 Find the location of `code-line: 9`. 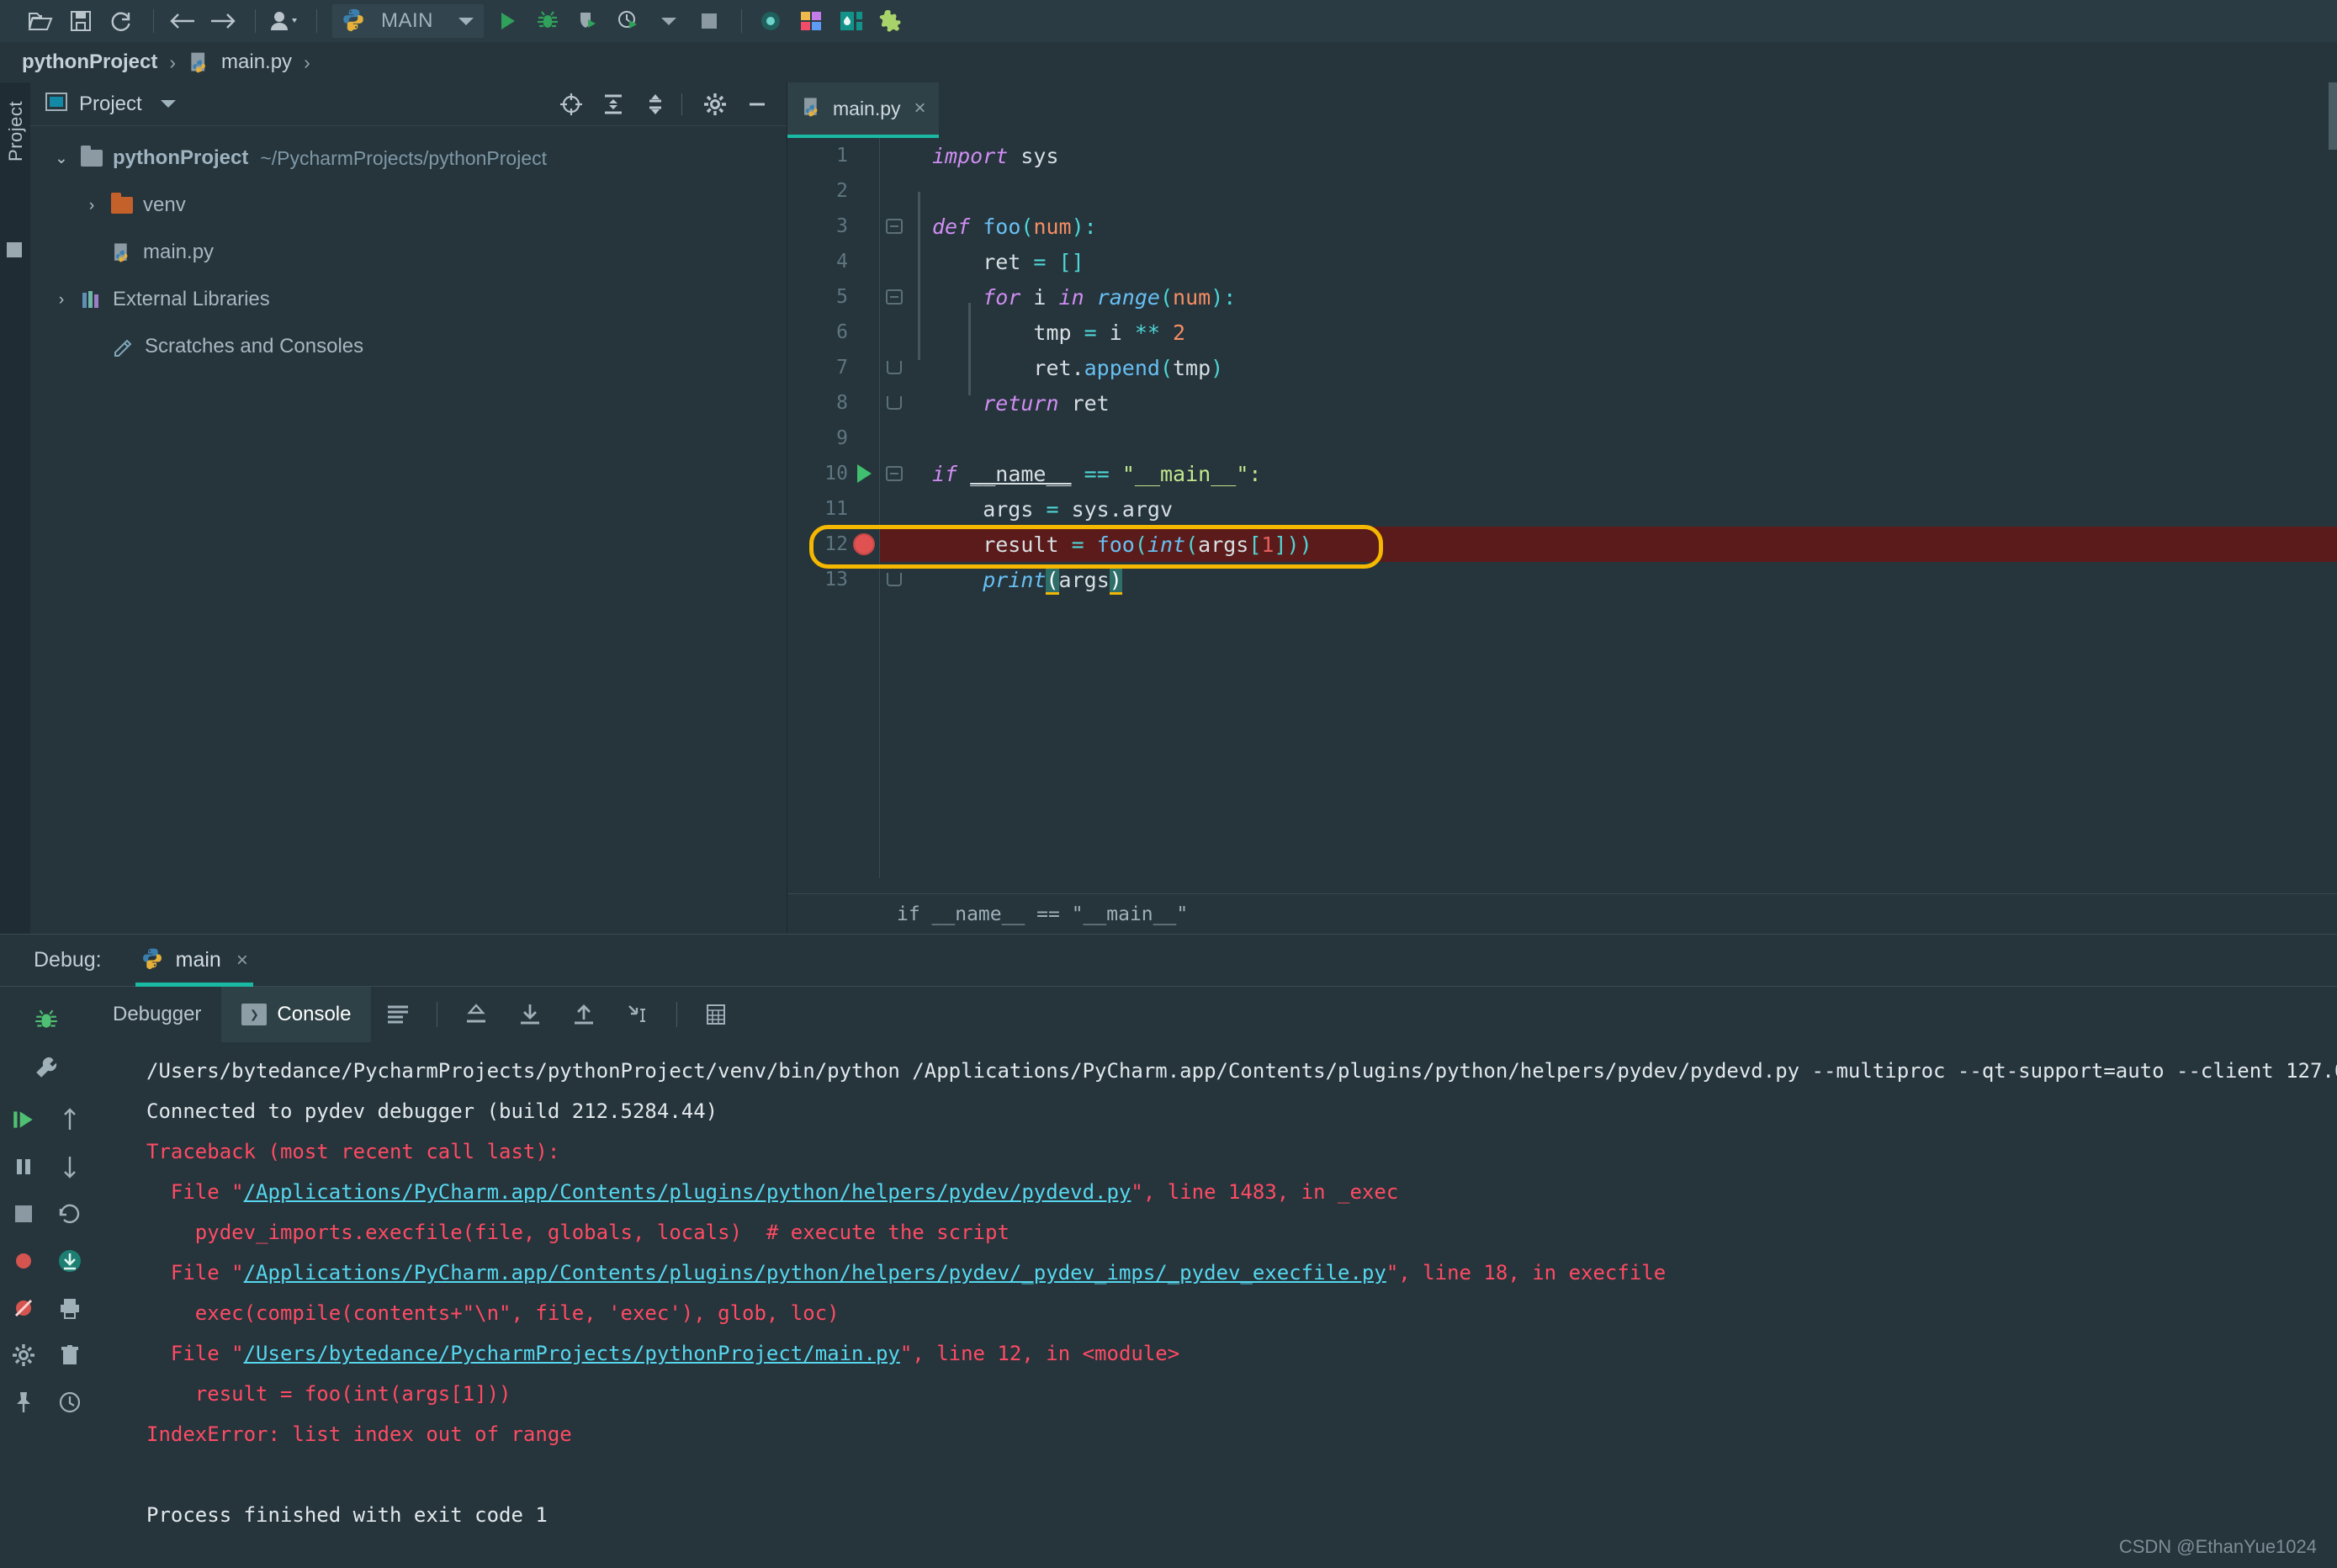

code-line: 9 is located at coordinates (1562, 438).